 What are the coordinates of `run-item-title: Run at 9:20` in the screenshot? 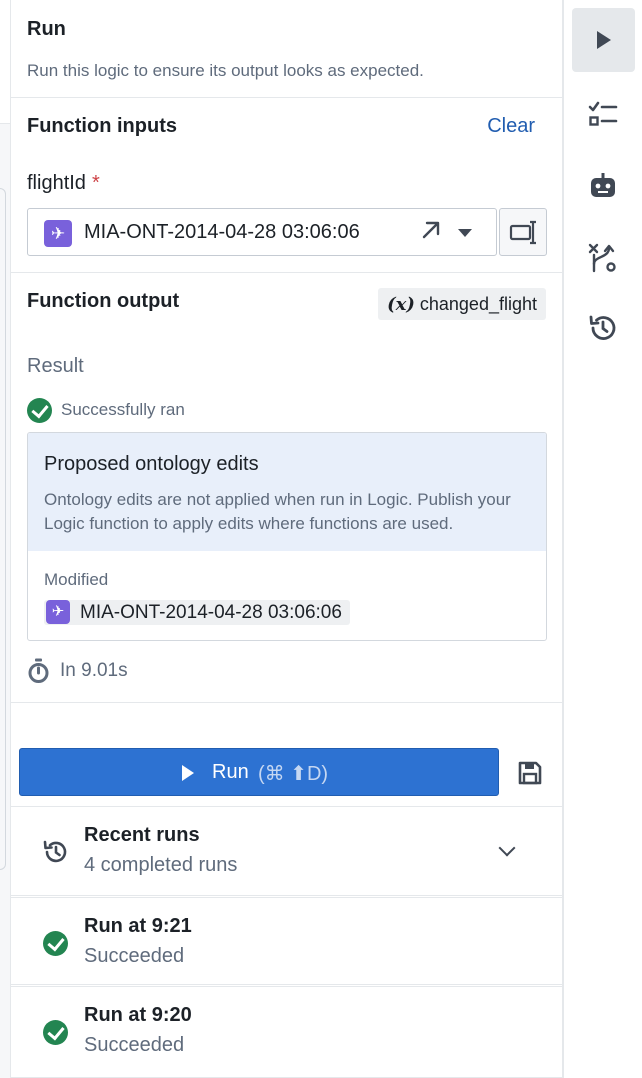 It's located at (138, 1015).